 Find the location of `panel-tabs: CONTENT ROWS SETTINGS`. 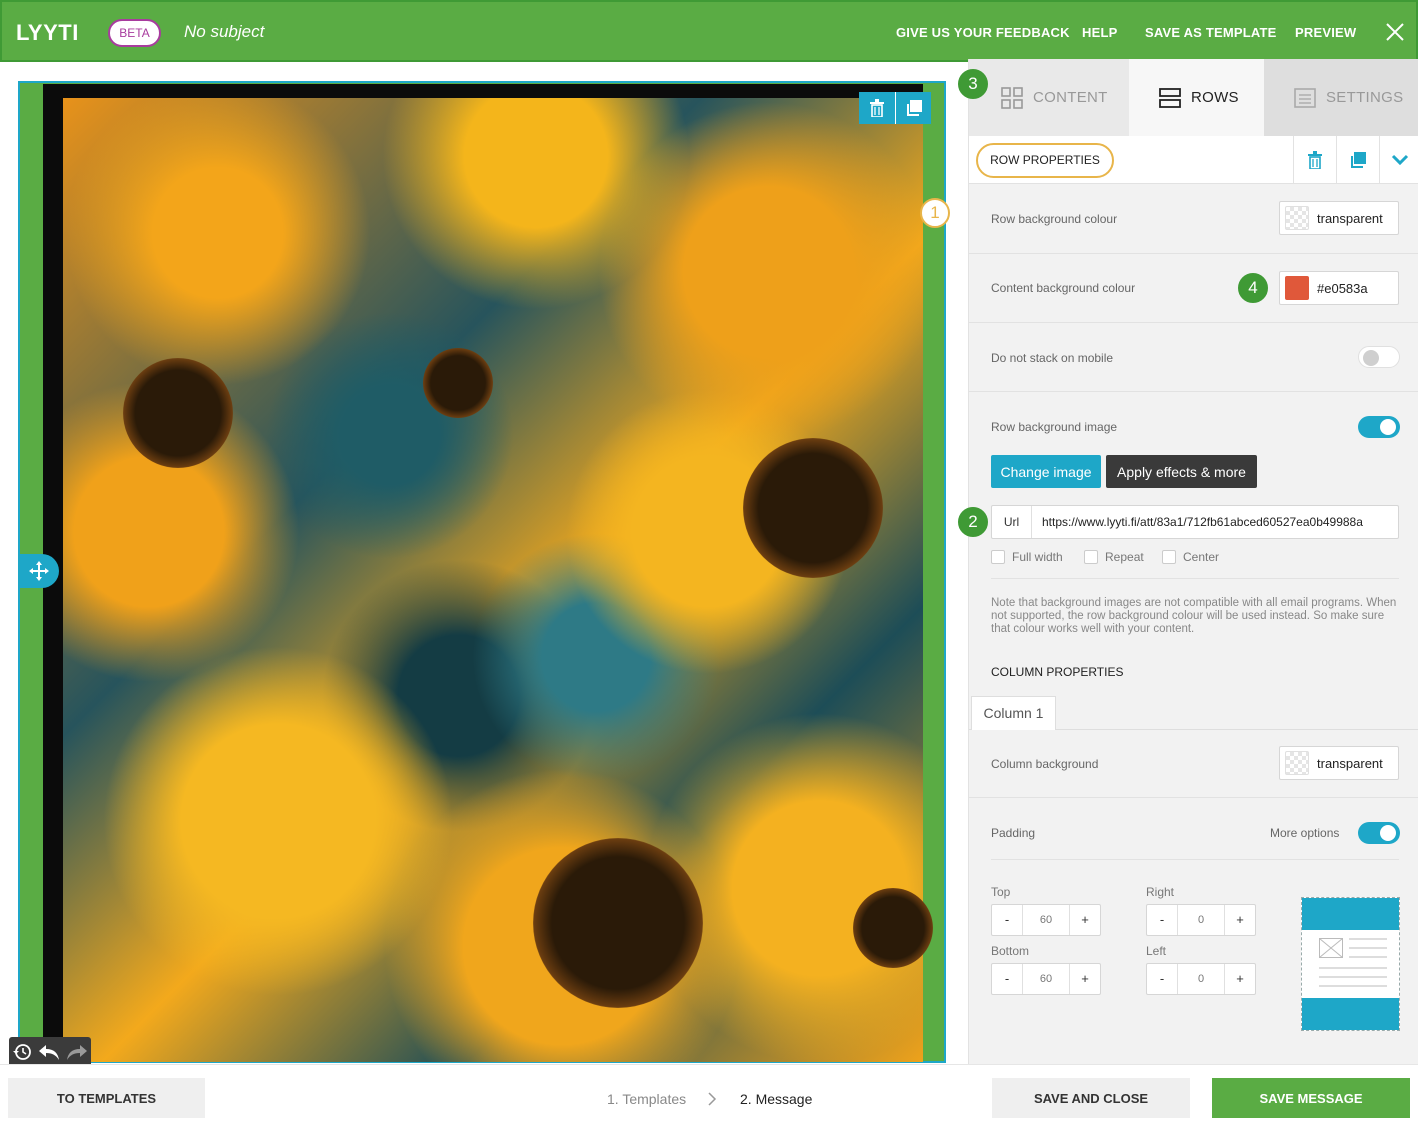

panel-tabs: CONTENT ROWS SETTINGS is located at coordinates (1193, 97).